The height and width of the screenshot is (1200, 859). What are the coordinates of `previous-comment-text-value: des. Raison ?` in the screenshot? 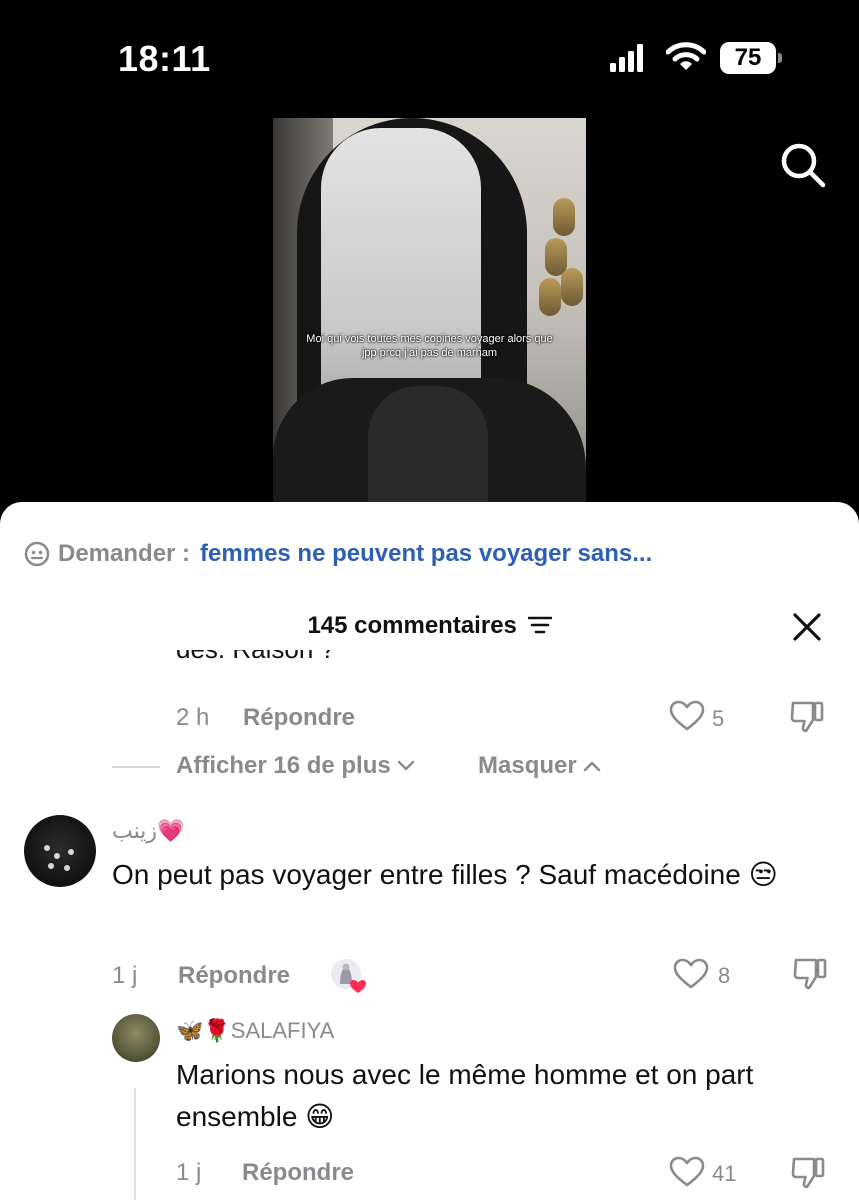 It's located at (255, 657).